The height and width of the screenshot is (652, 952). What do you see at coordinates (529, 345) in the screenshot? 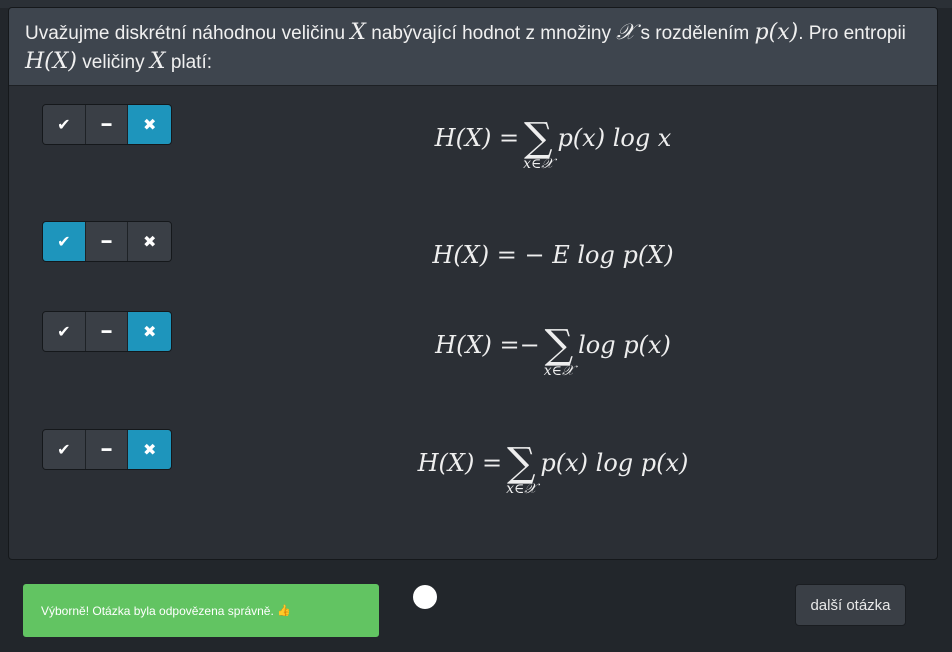
I see `formula-minus: −` at bounding box center [529, 345].